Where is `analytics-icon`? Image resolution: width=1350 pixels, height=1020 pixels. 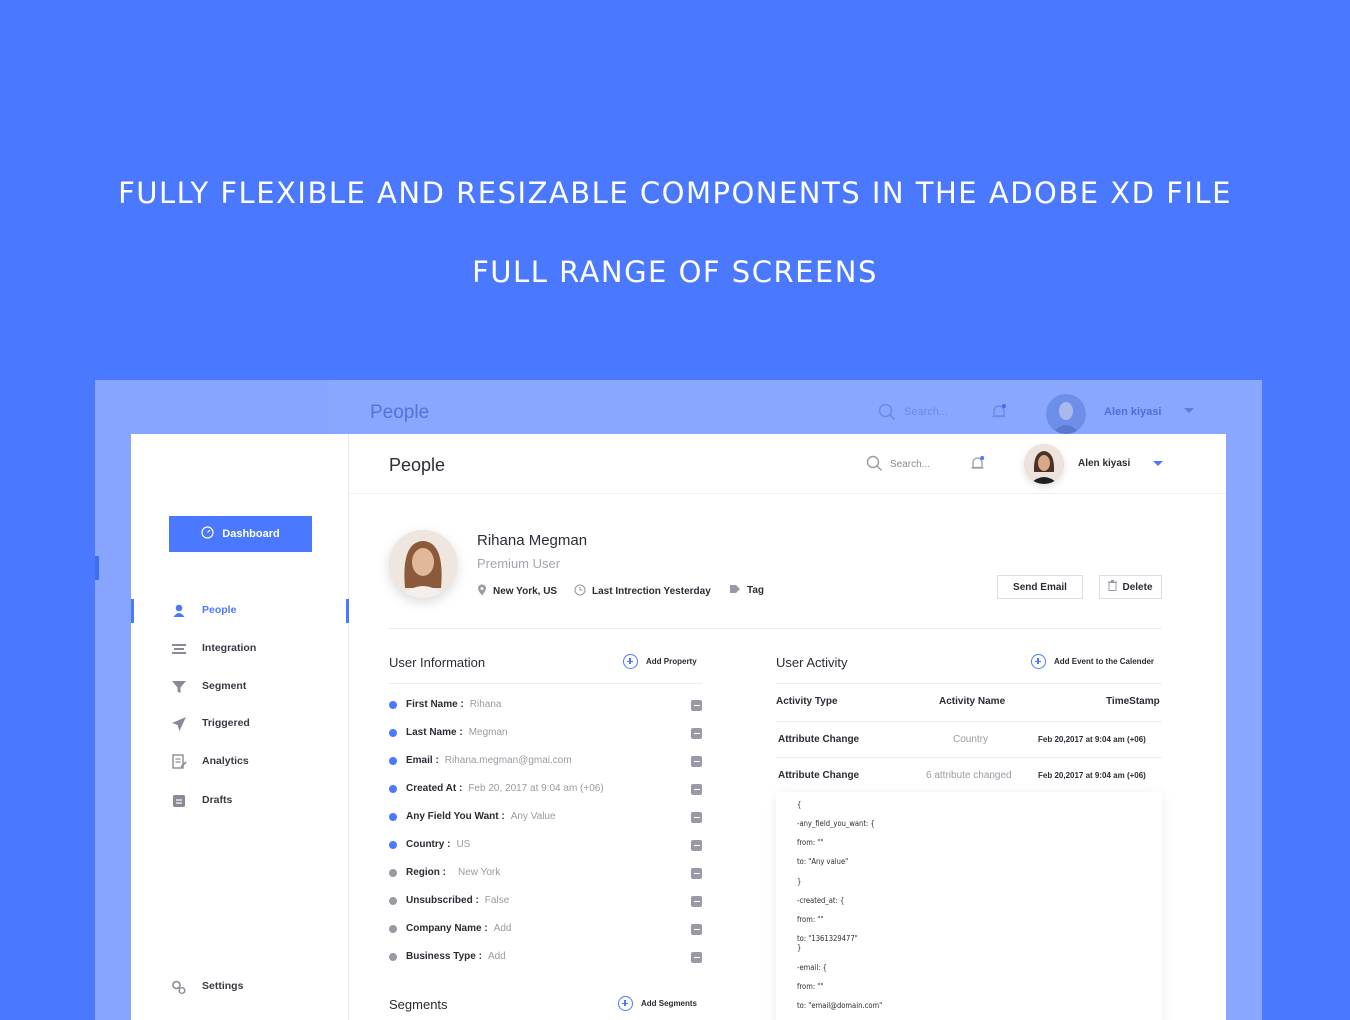
analytics-icon is located at coordinates (179, 762).